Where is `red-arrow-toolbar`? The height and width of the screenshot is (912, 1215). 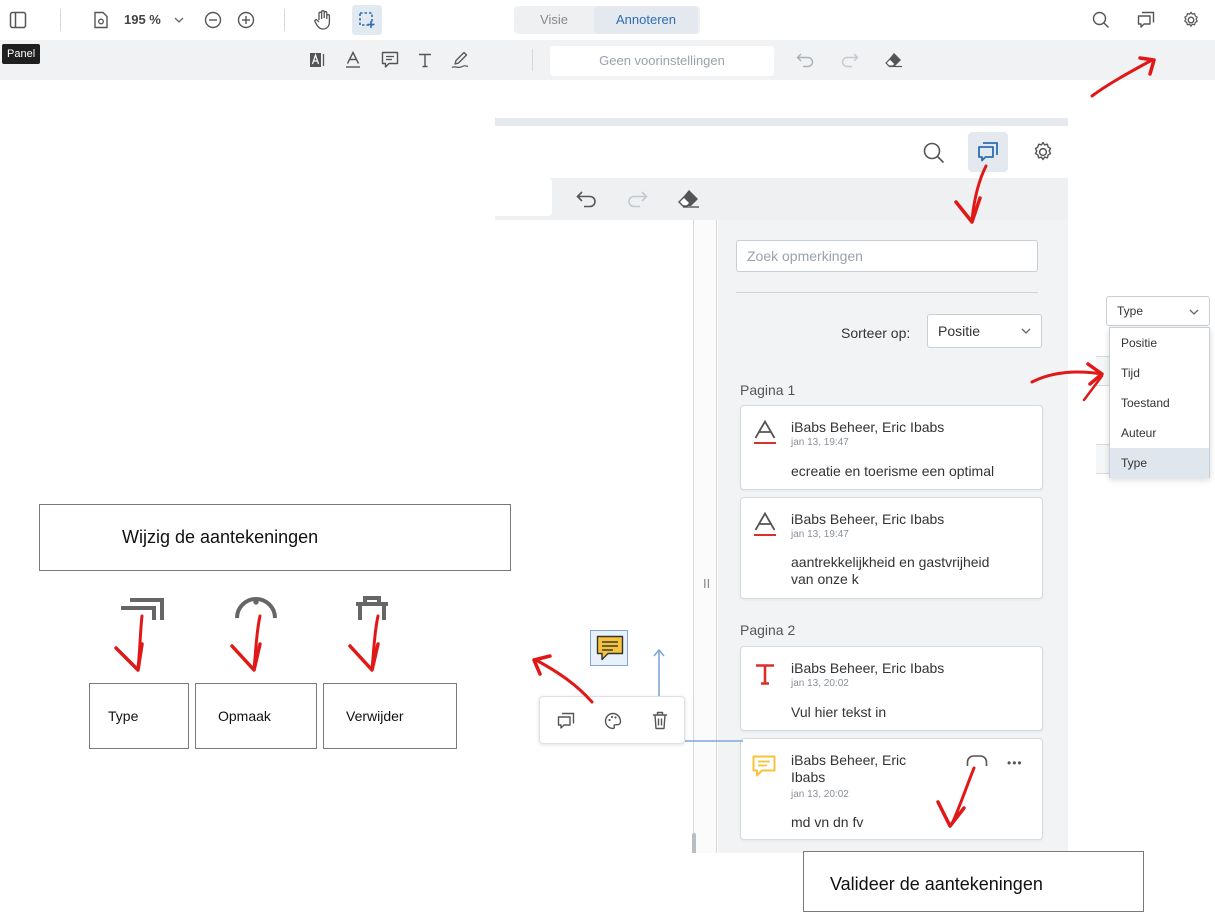 red-arrow-toolbar is located at coordinates (1123, 77).